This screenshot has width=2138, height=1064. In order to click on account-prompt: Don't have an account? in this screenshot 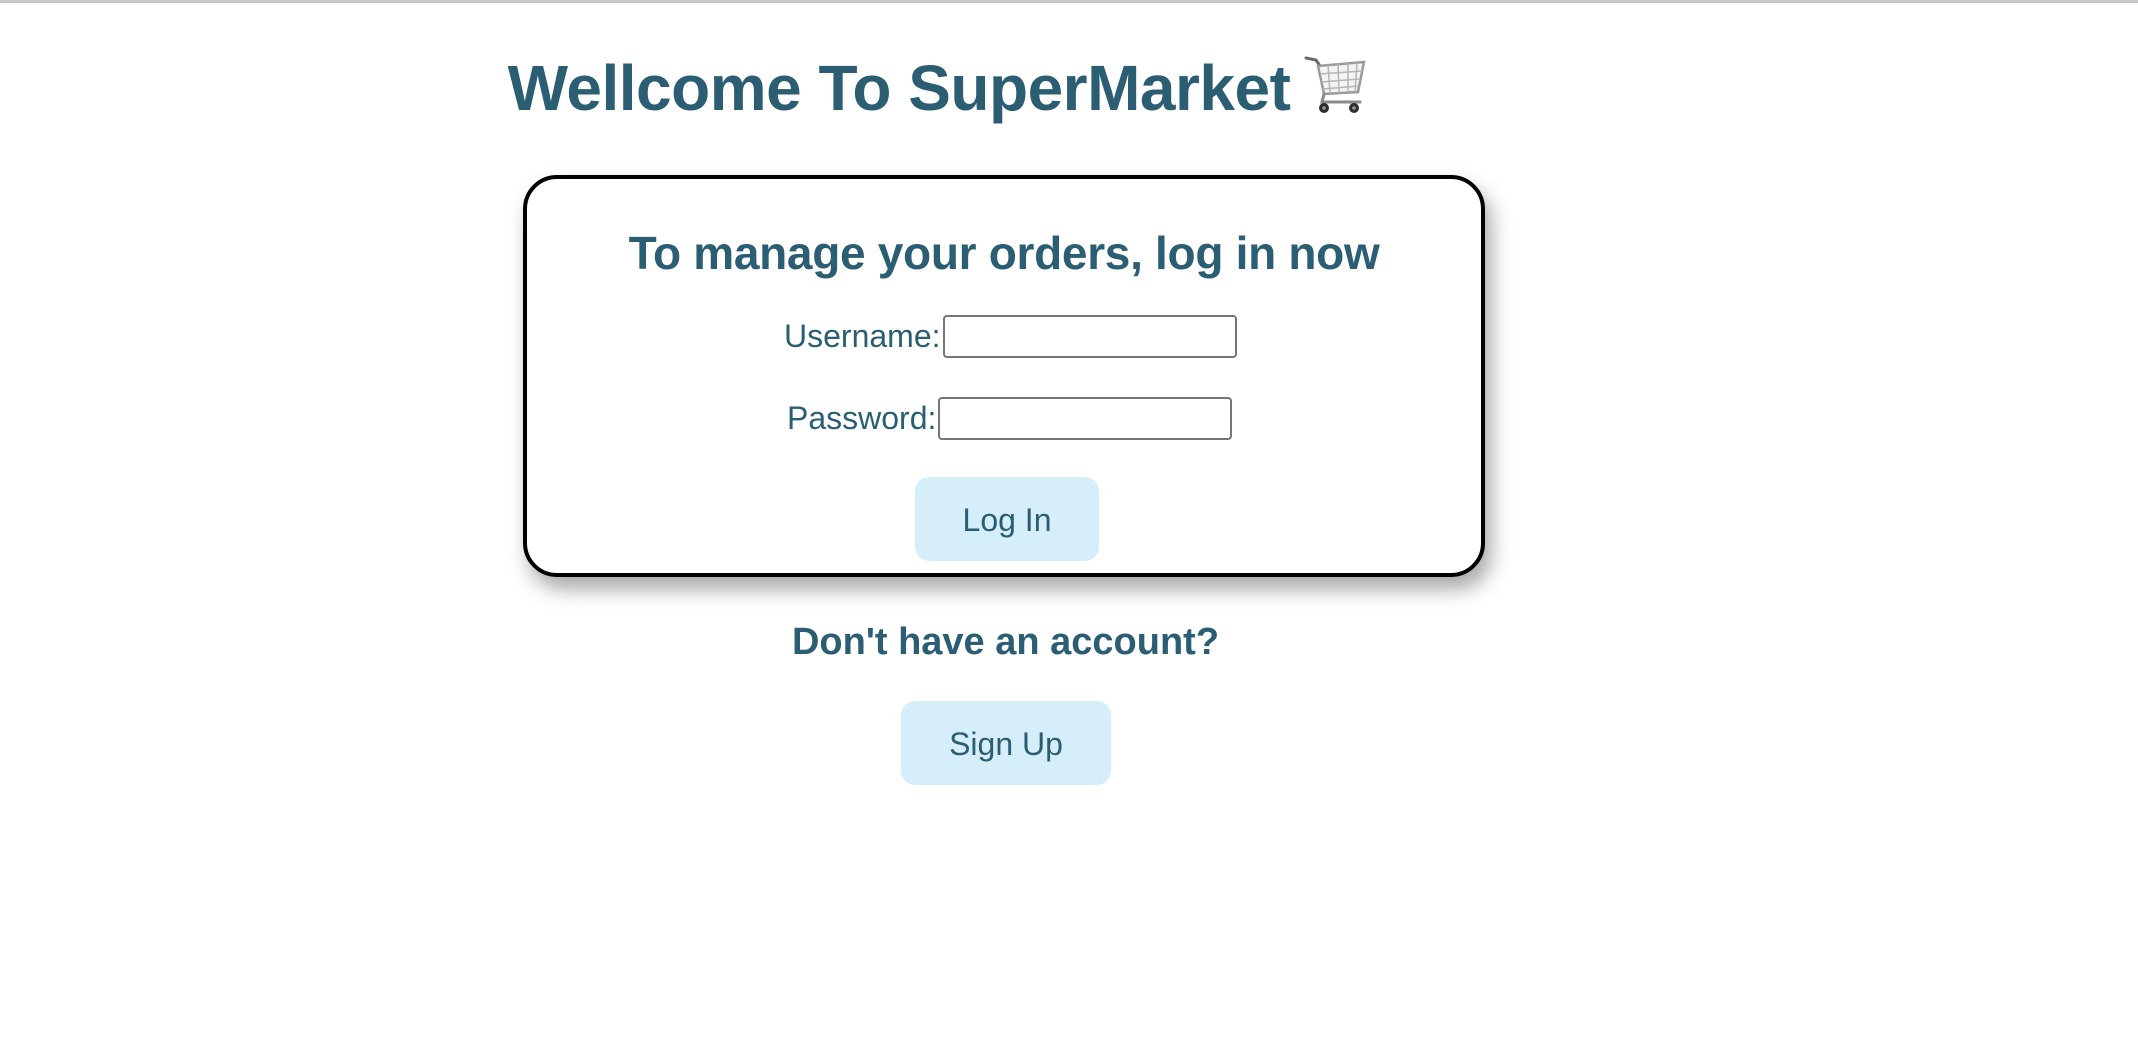, I will do `click(1005, 642)`.